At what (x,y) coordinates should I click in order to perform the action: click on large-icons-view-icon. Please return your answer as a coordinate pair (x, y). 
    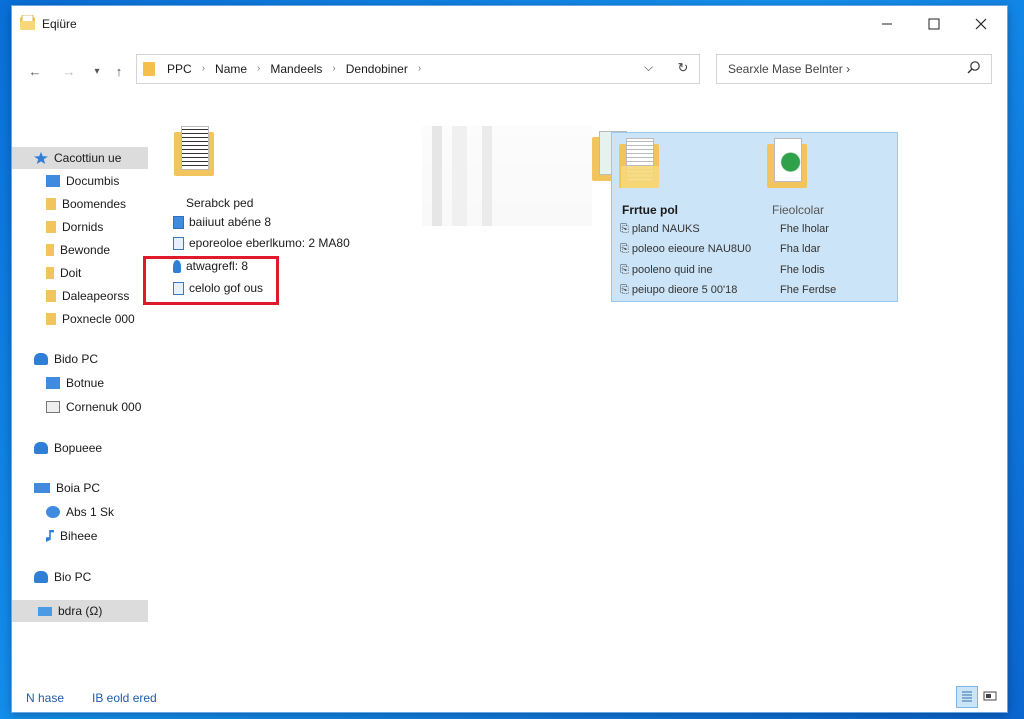
    Looking at the image, I should click on (990, 696).